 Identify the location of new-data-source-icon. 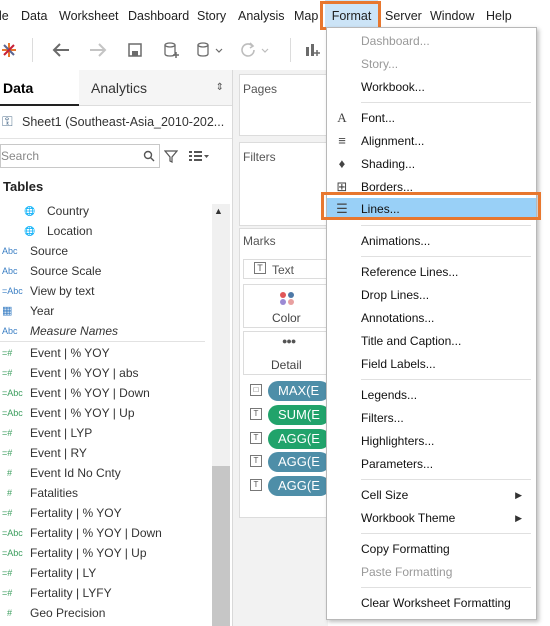
(171, 50).